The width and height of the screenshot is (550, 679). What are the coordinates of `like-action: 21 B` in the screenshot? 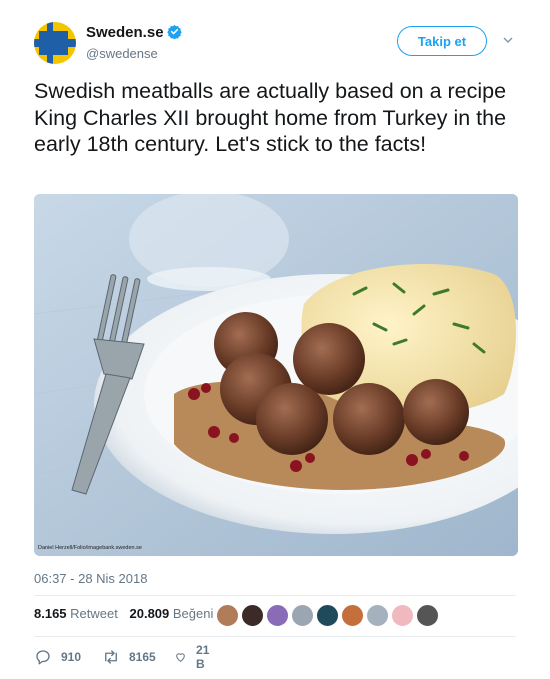 It's located at (194, 657).